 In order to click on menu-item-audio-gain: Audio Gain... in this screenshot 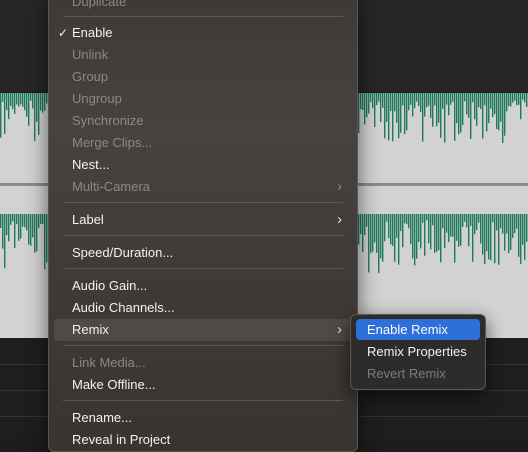, I will do `click(203, 286)`.